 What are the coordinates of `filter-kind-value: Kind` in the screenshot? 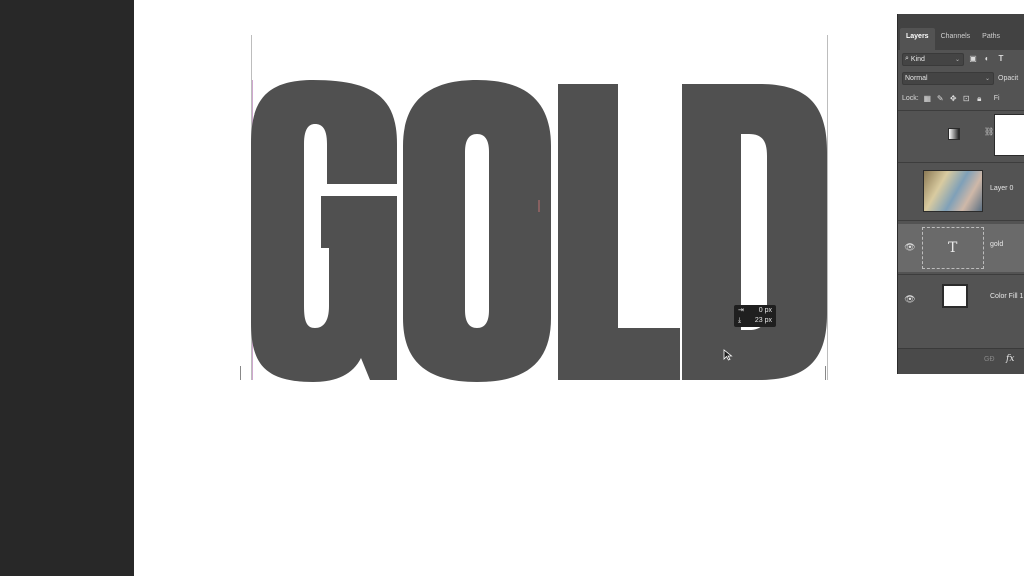 It's located at (917, 59).